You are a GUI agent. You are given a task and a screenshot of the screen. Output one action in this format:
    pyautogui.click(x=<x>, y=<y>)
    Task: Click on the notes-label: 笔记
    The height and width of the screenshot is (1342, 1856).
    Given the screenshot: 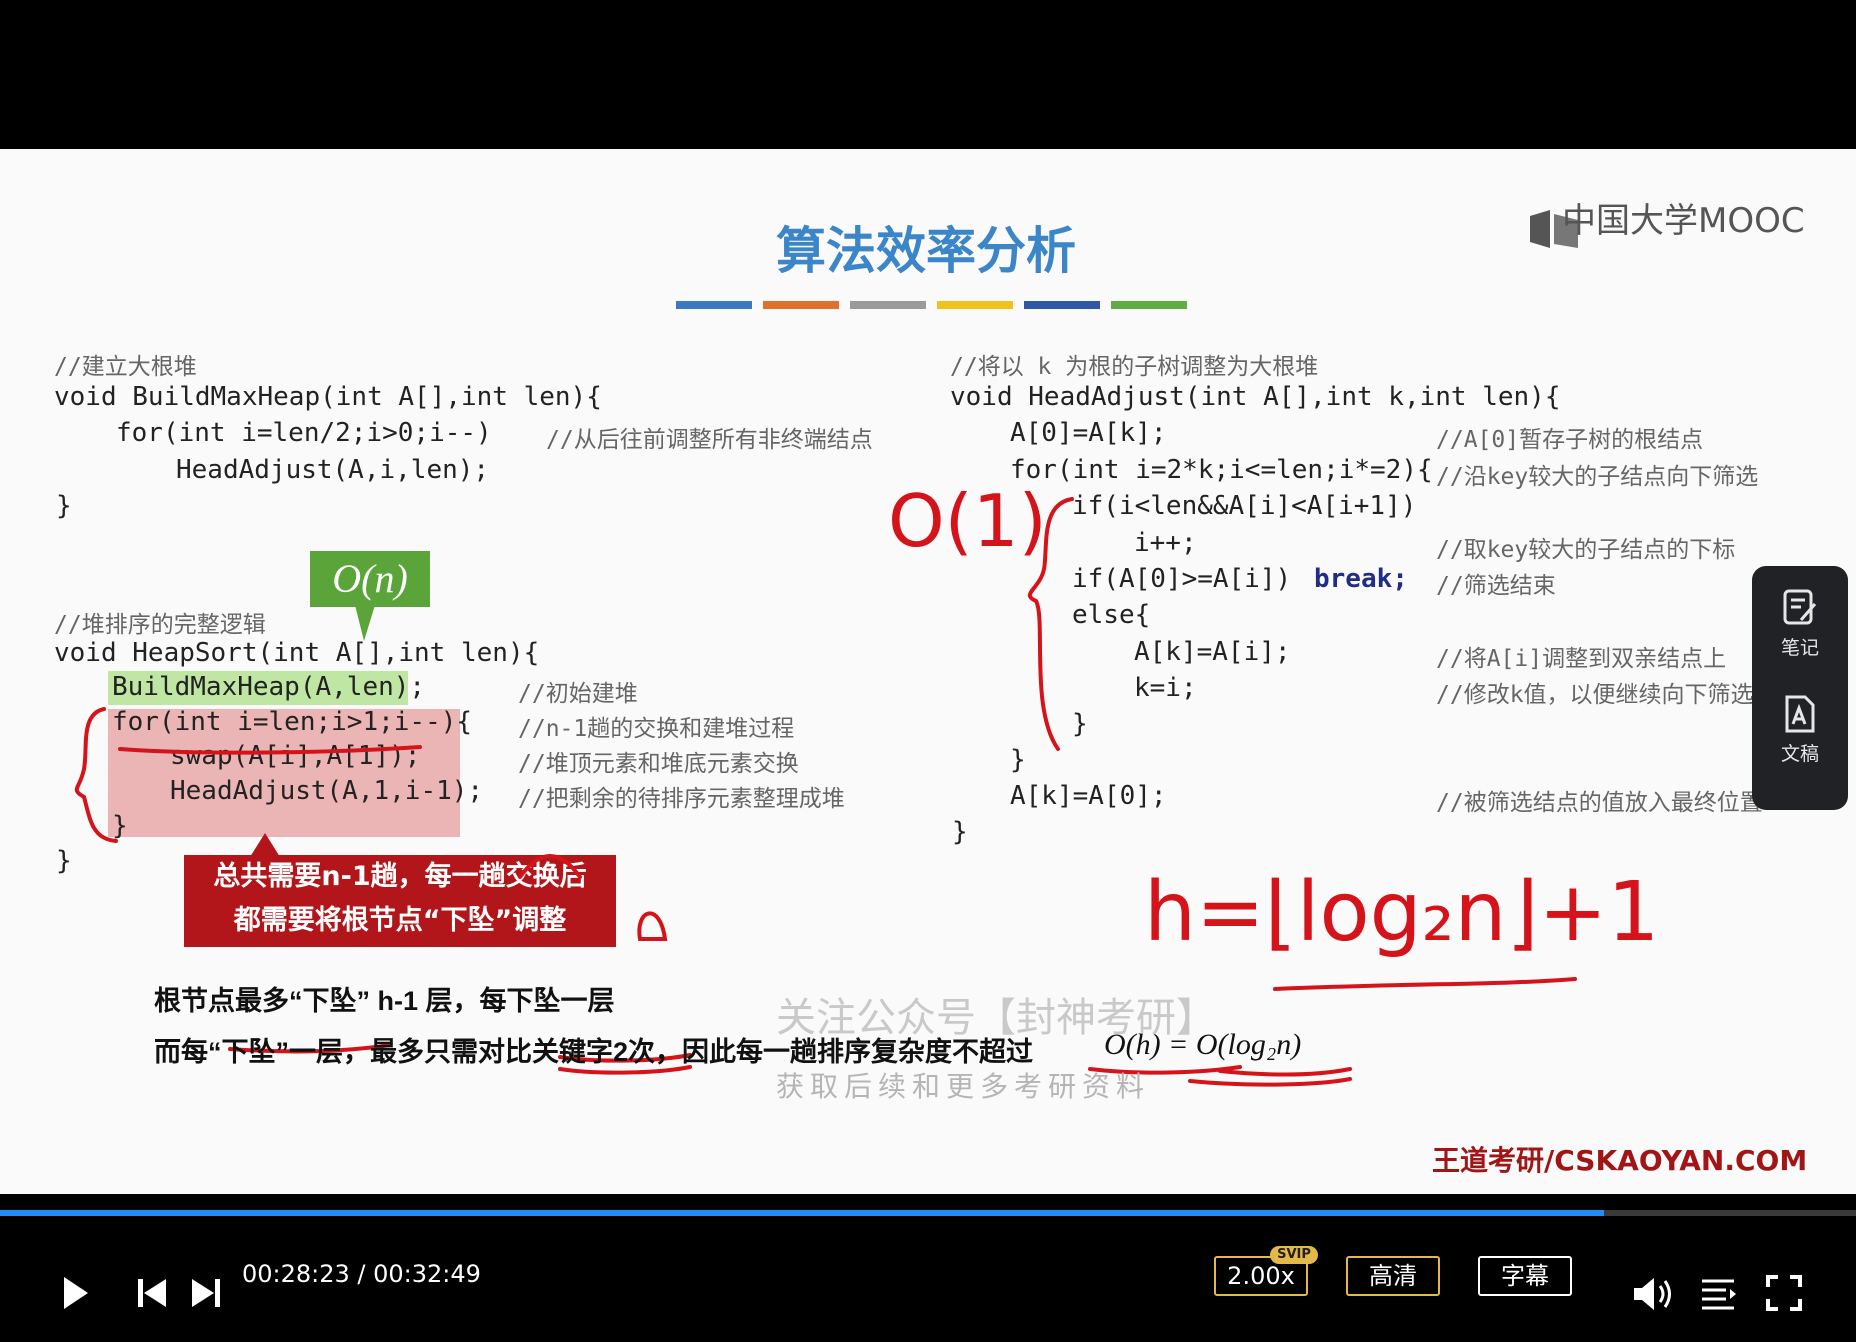 What is the action you would take?
    pyautogui.click(x=1799, y=648)
    